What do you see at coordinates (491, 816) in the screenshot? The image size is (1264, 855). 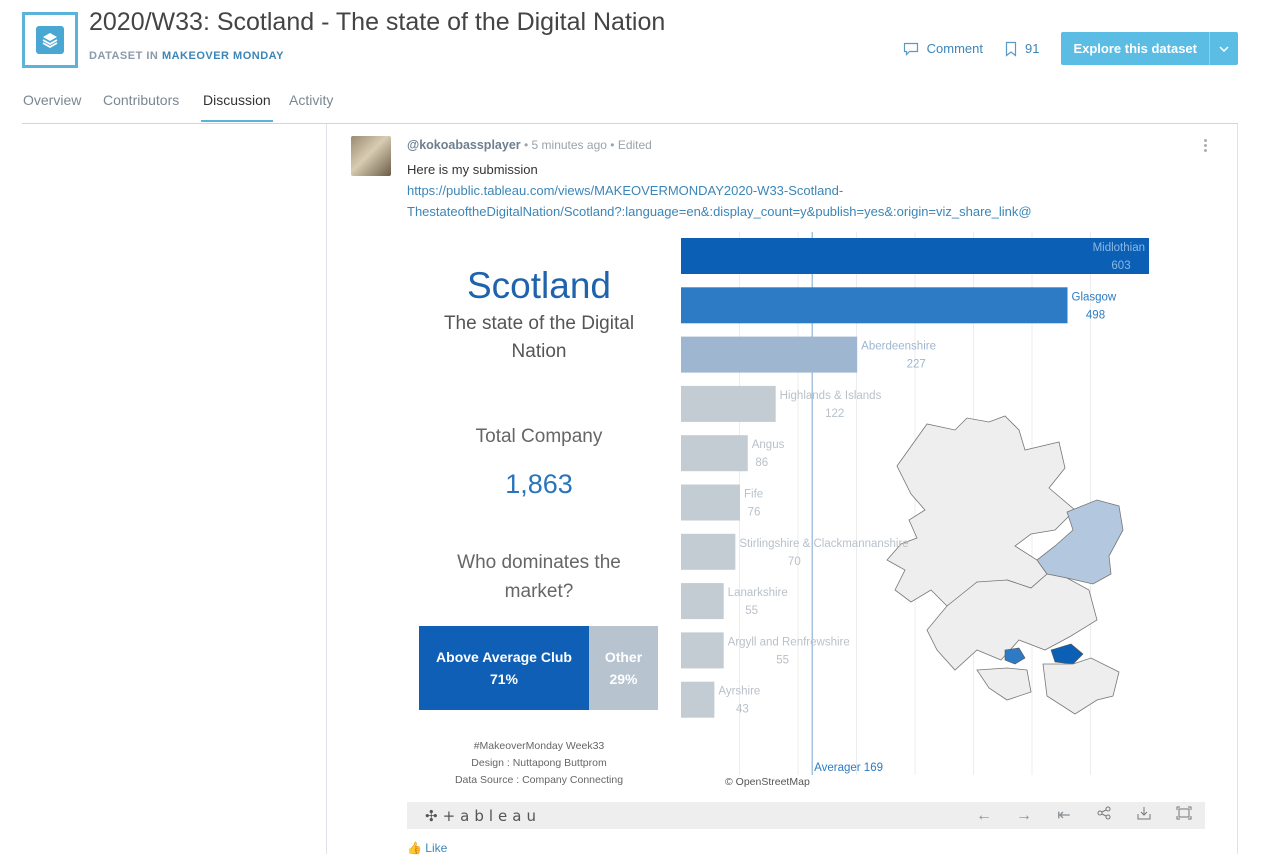 I see `tableau-logo-text: +ableau` at bounding box center [491, 816].